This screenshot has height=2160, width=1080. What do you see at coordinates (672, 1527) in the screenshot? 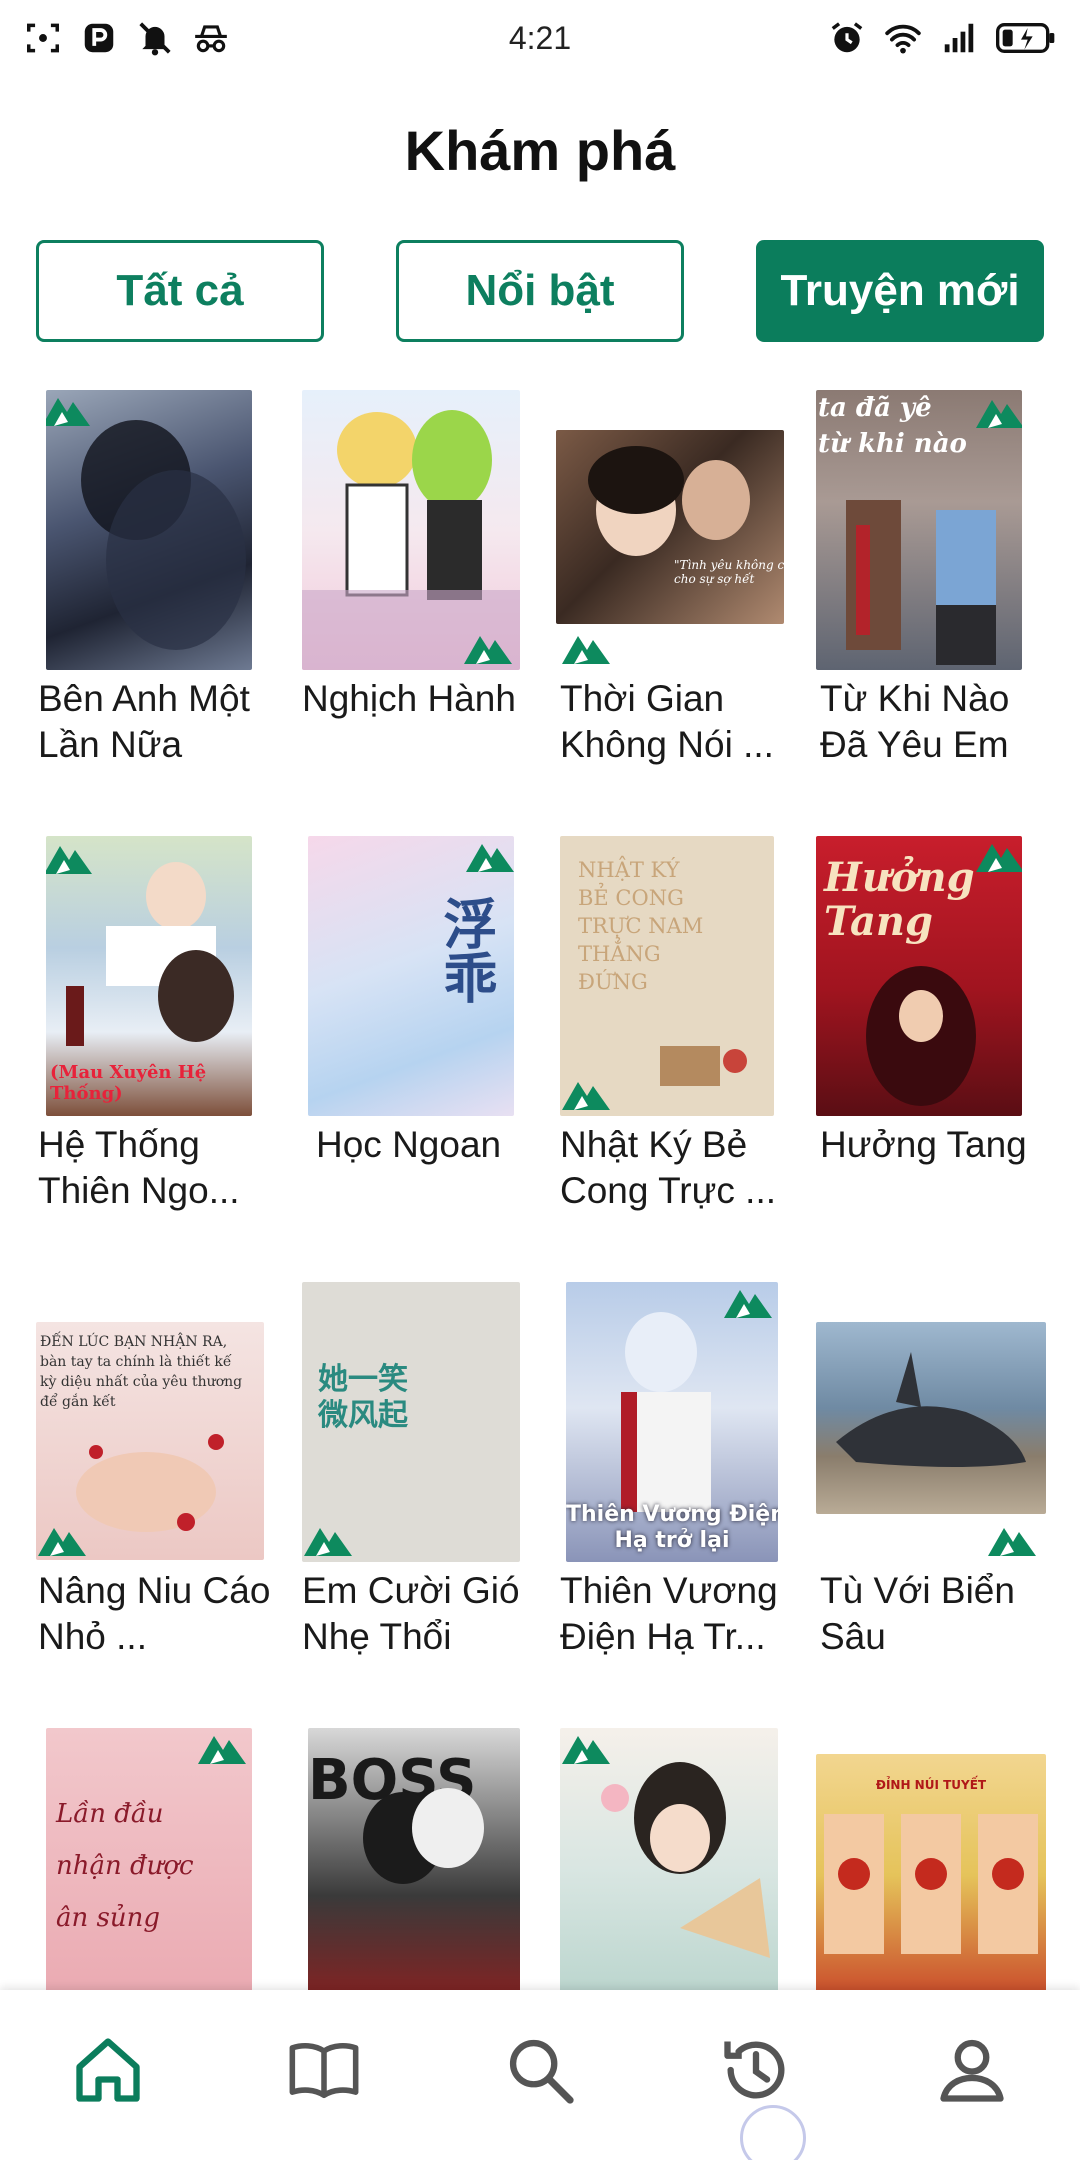
I see `cover-text: Thiên Vương Điện Hạ trở lại` at bounding box center [672, 1527].